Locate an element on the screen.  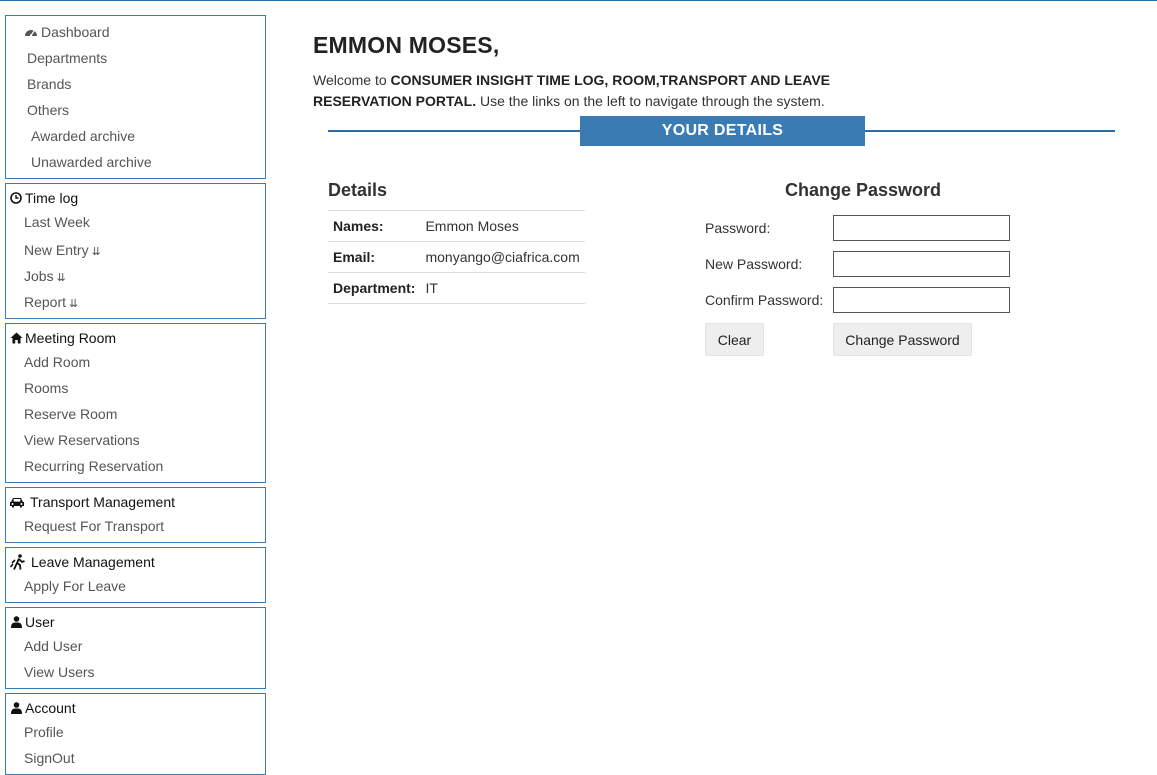
change-password-heading: Change Password is located at coordinates (863, 190).